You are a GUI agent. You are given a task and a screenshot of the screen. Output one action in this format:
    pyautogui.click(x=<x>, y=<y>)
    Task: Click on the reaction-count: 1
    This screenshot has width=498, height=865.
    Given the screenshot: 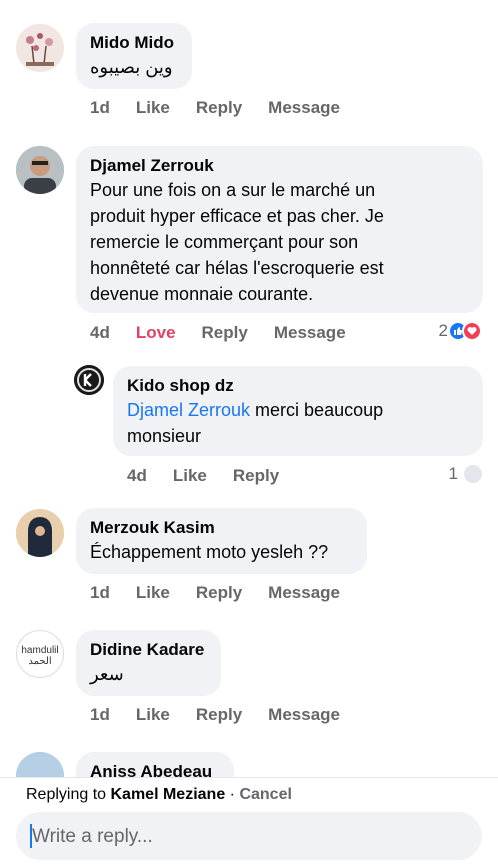 What is the action you would take?
    pyautogui.click(x=453, y=473)
    